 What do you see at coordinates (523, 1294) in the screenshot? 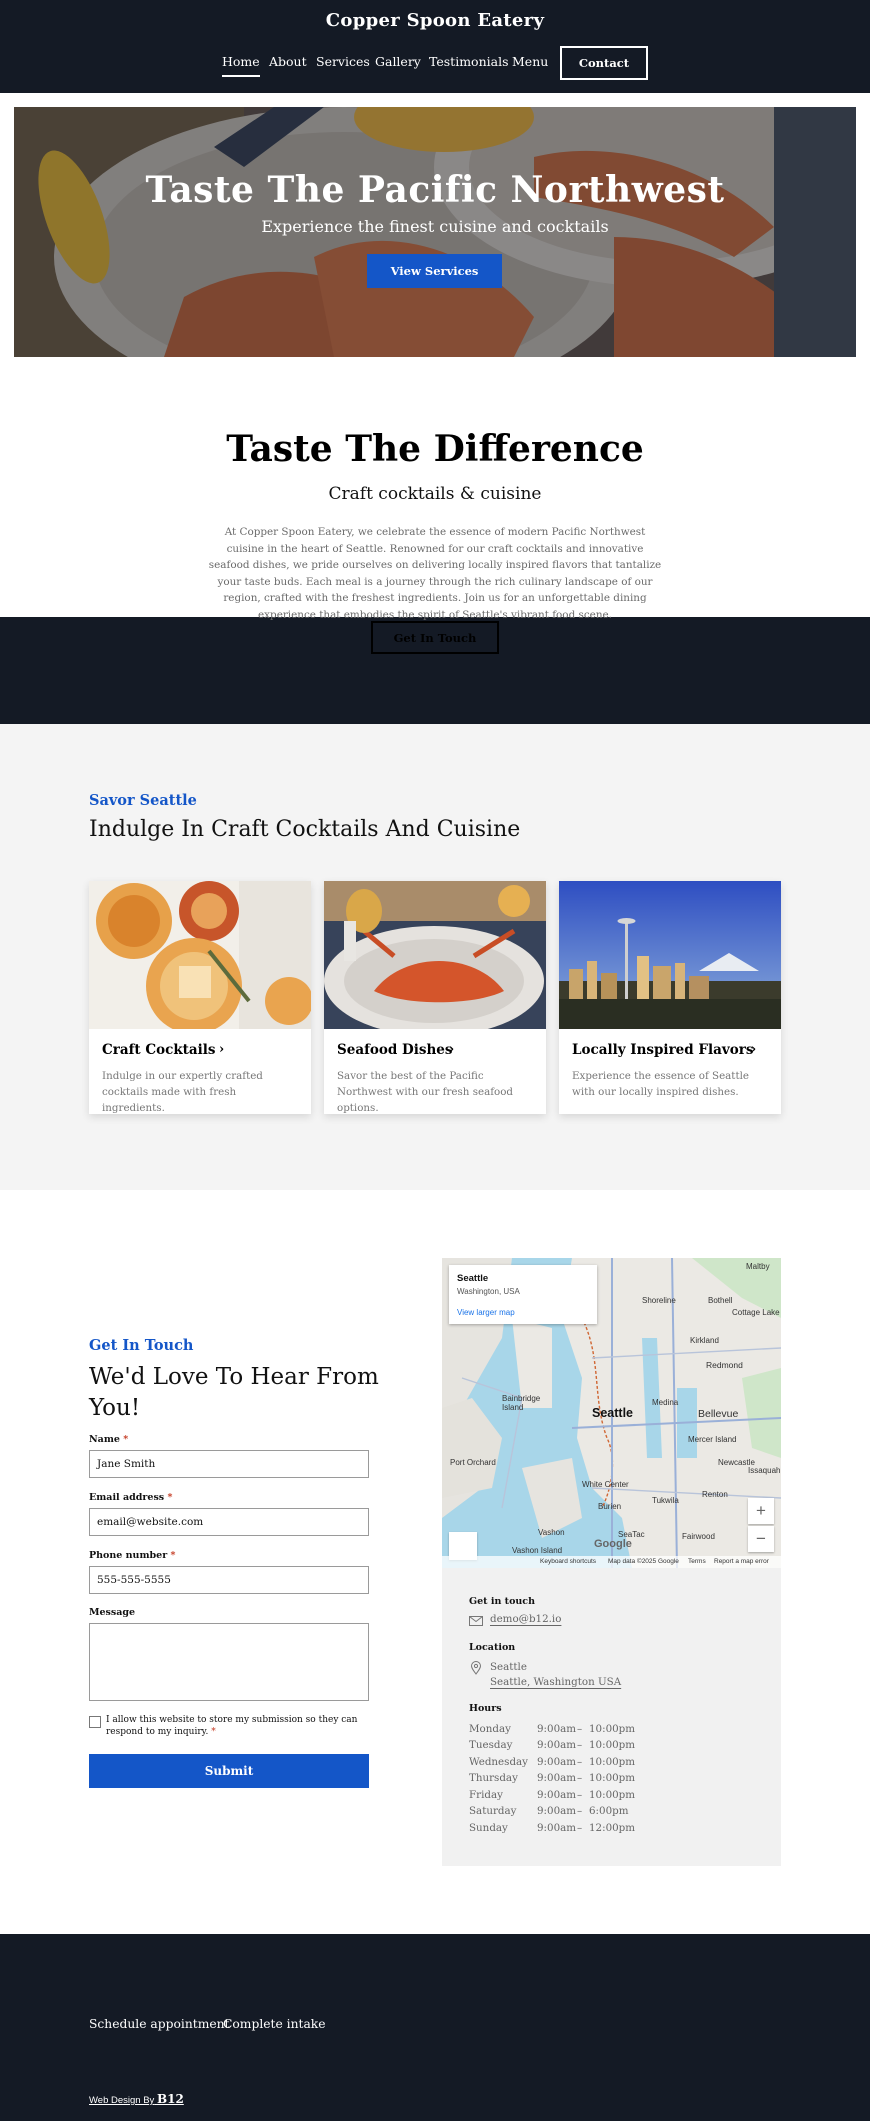
I see `map-place-card: Seattle Washington, USA View larger map` at bounding box center [523, 1294].